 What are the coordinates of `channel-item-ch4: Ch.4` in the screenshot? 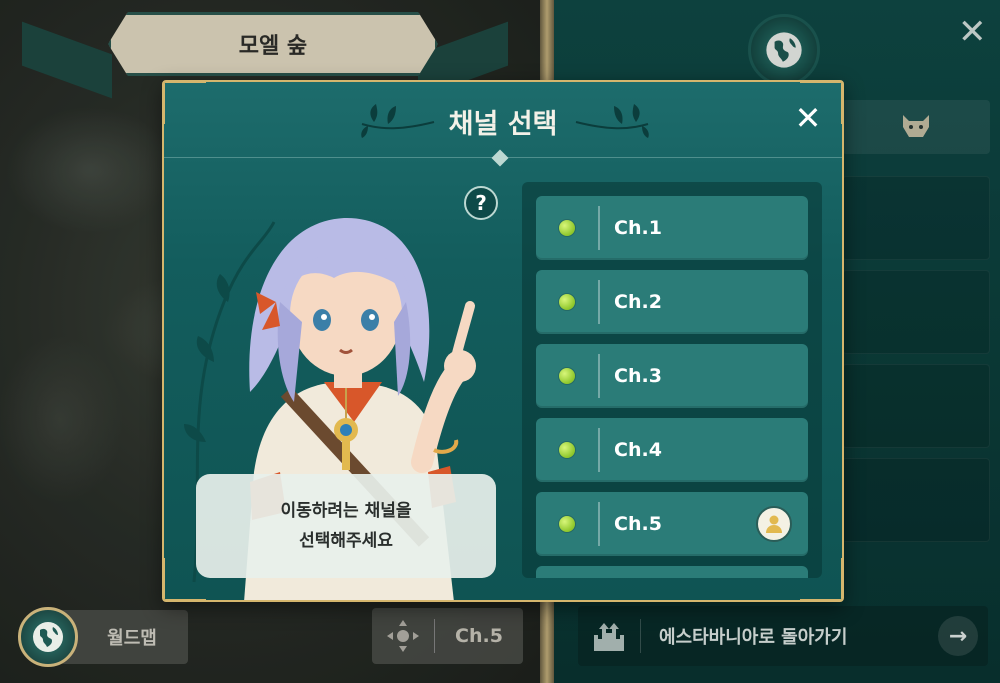 It's located at (672, 450).